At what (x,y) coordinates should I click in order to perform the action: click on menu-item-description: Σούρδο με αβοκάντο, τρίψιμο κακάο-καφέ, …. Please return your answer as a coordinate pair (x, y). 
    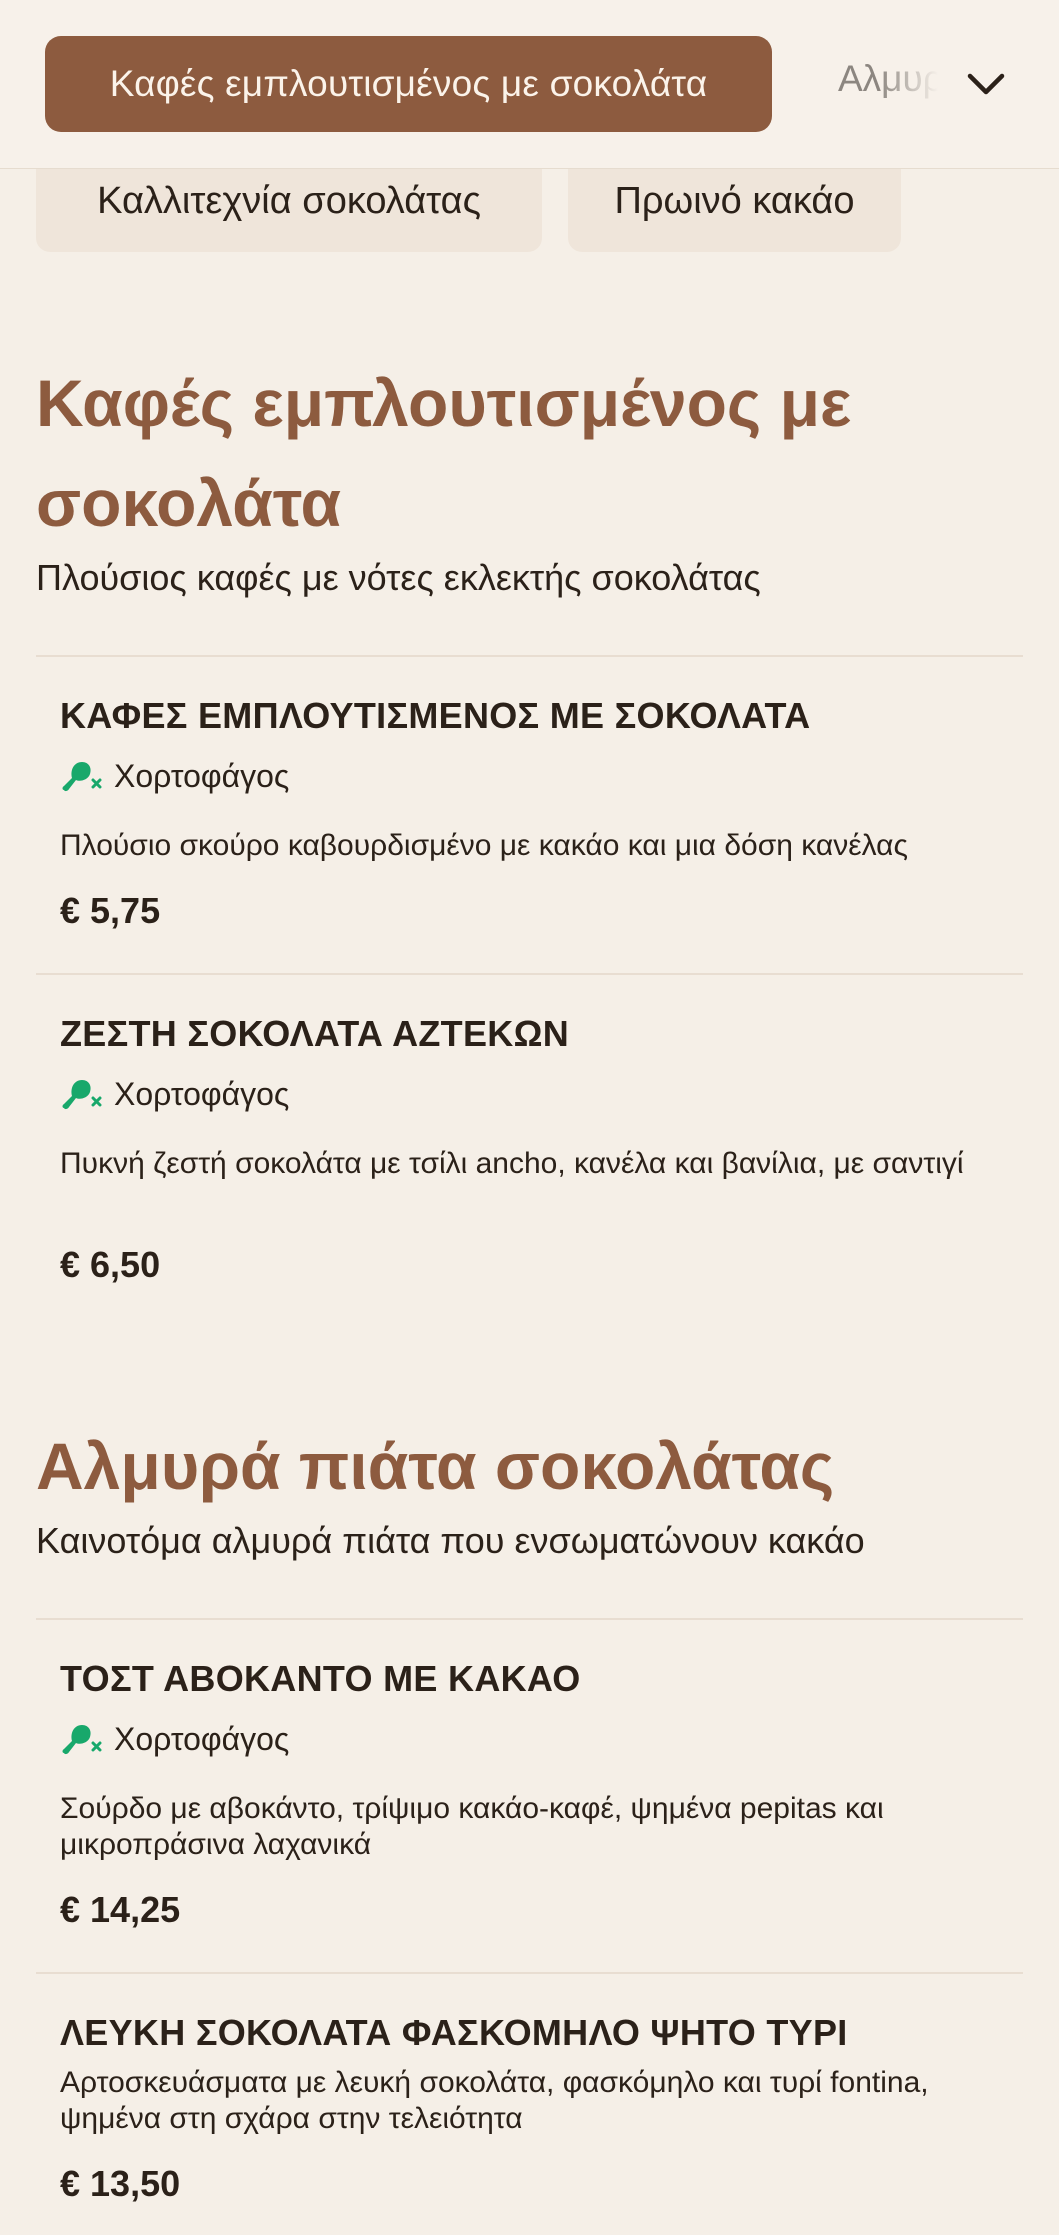
    Looking at the image, I should click on (472, 1826).